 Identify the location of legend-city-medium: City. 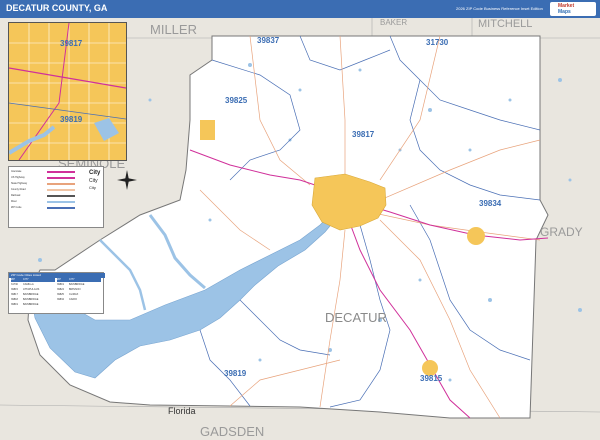
(93, 181).